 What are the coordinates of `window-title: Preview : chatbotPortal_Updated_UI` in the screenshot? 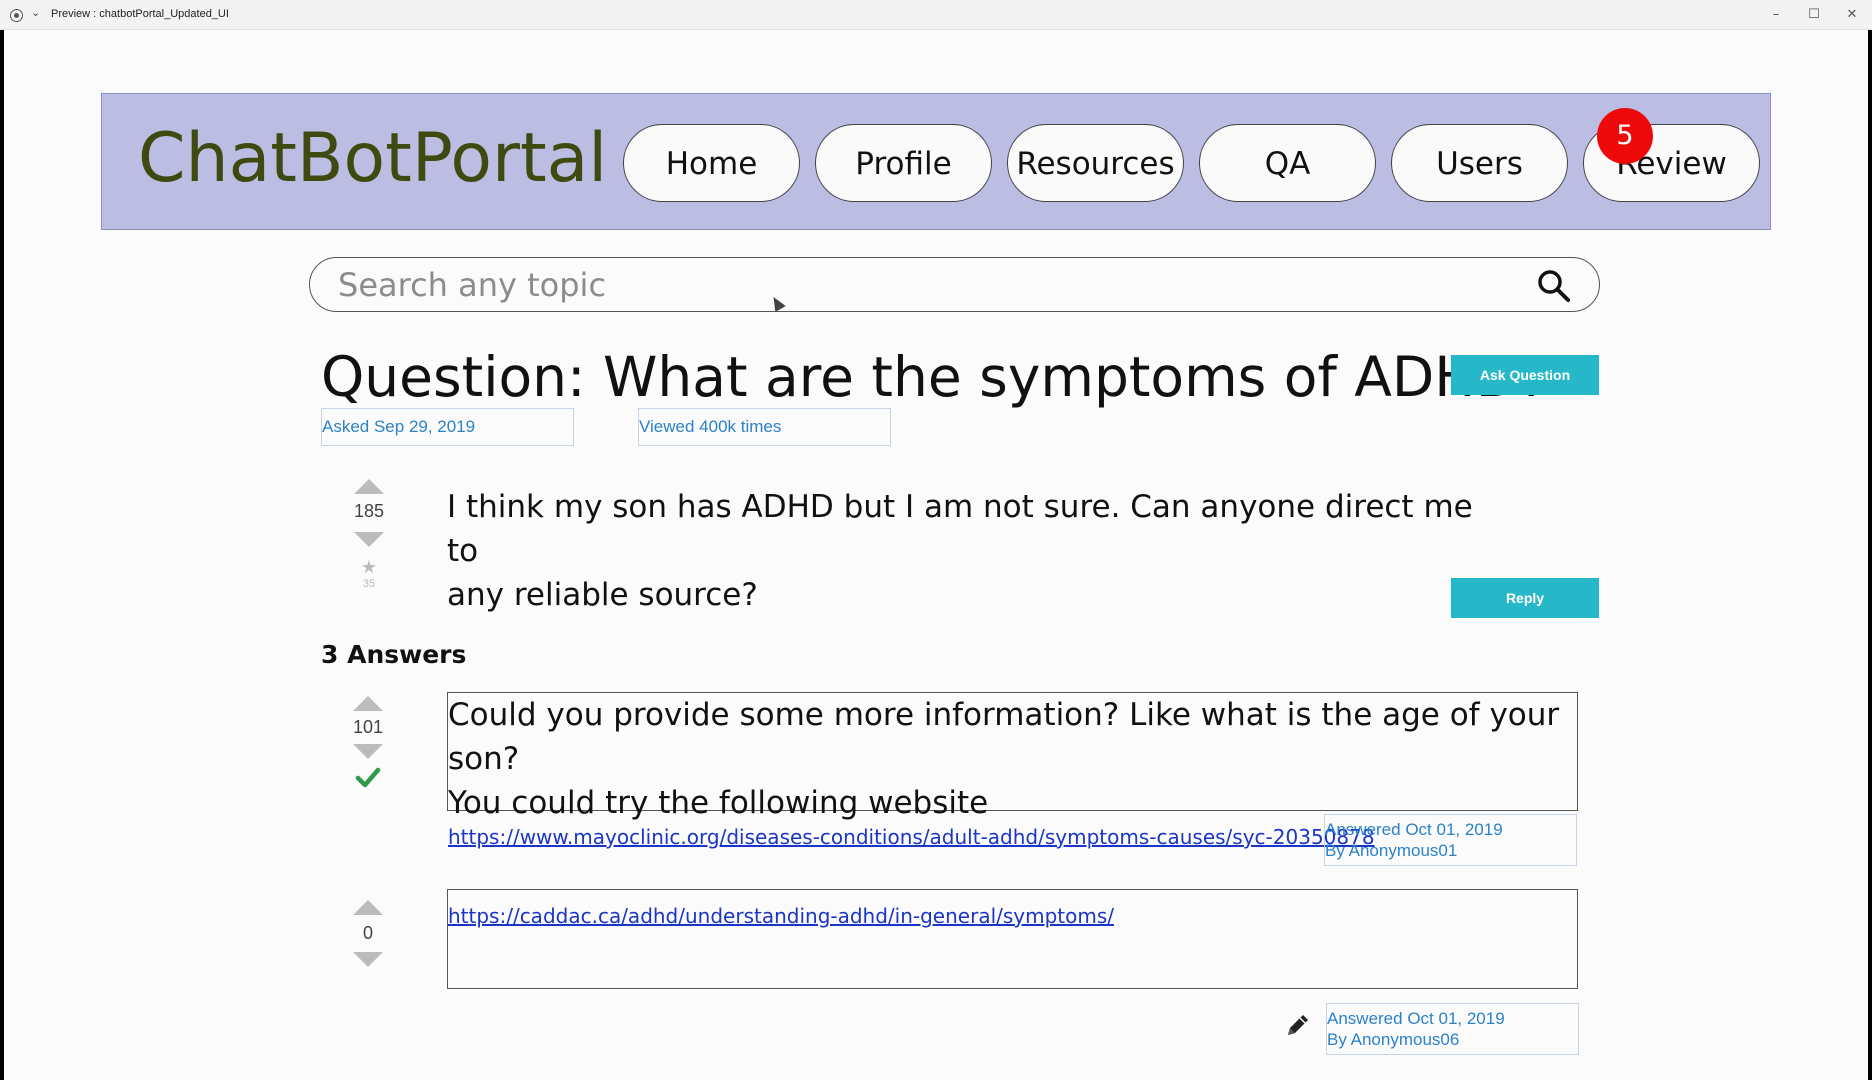 It's located at (140, 14).